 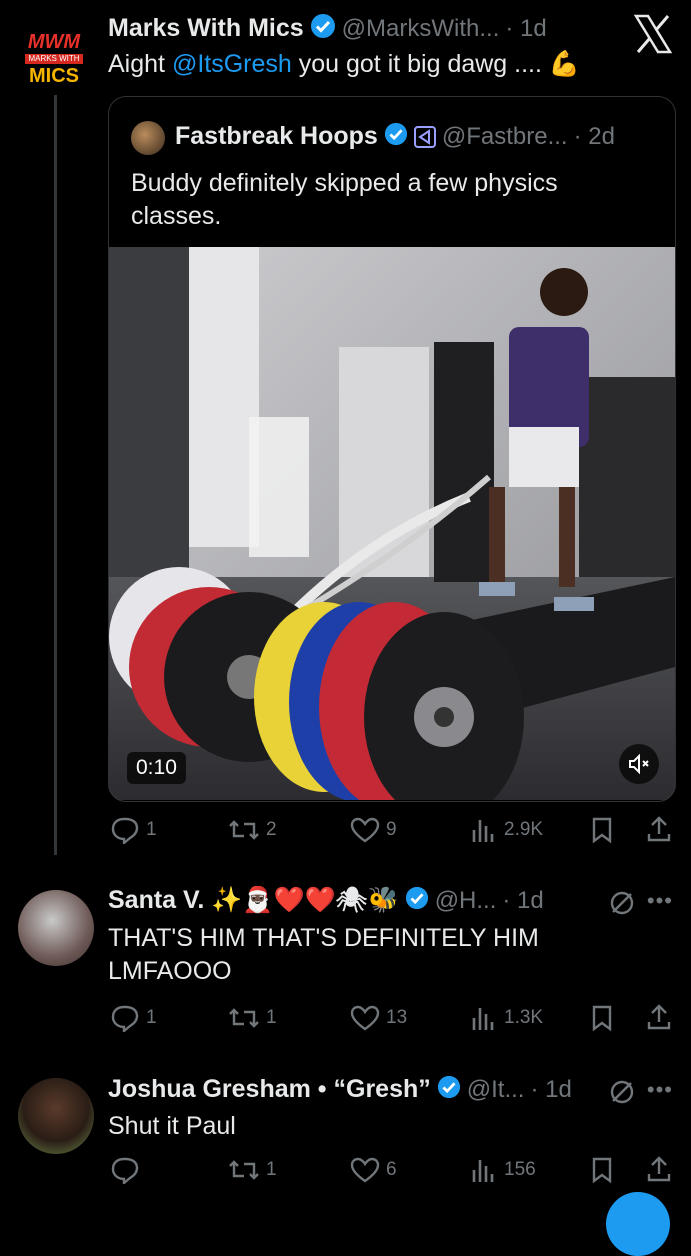 I want to click on tweet-time: · 1d, so click(x=525, y=29).